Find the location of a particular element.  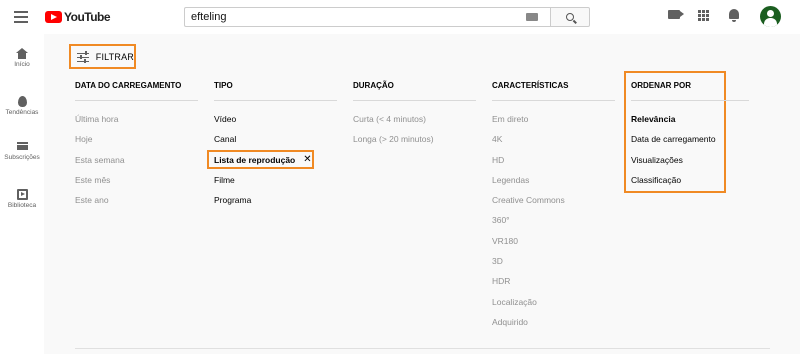

filter-option: 3D is located at coordinates (497, 261).